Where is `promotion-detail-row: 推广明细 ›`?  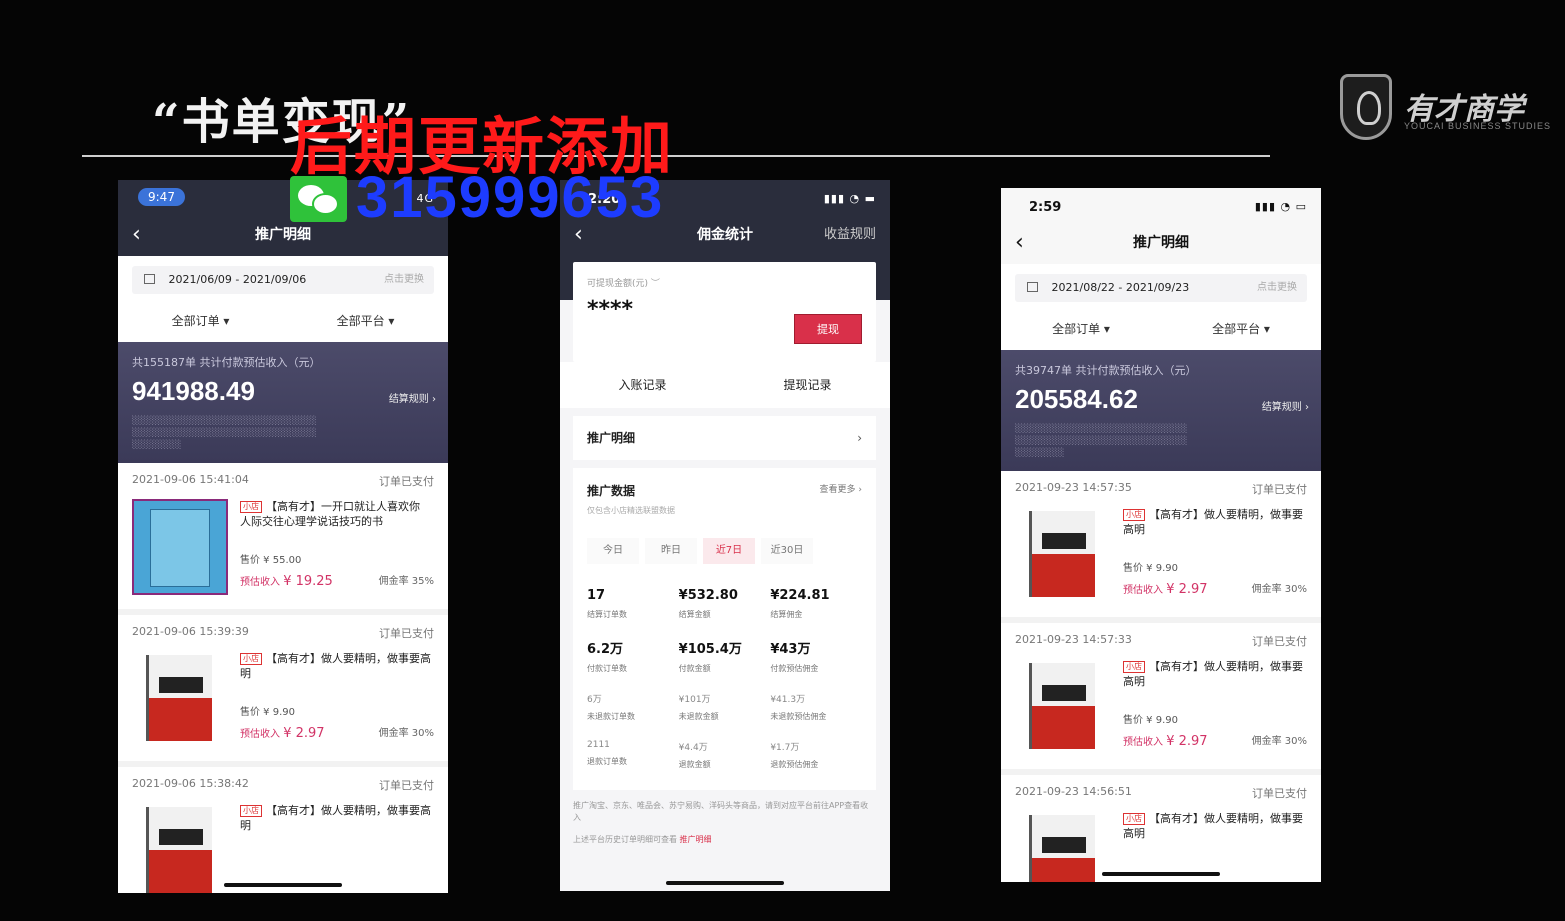 promotion-detail-row: 推广明细 › is located at coordinates (724, 438).